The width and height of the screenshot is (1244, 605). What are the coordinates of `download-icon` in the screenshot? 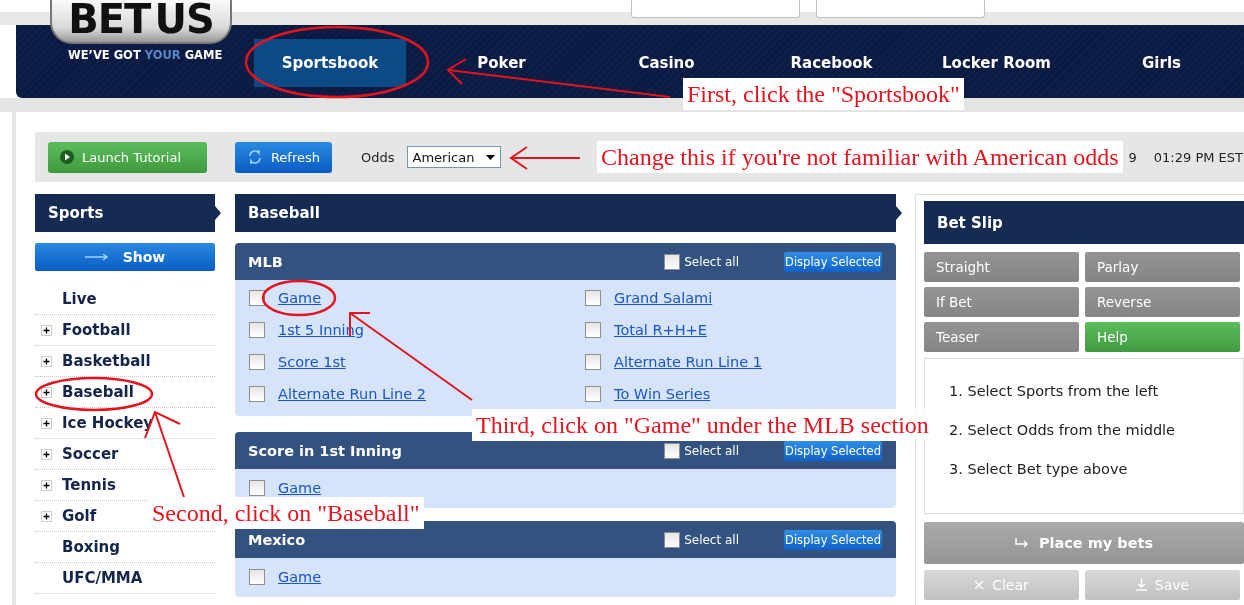 It's located at (1141, 585).